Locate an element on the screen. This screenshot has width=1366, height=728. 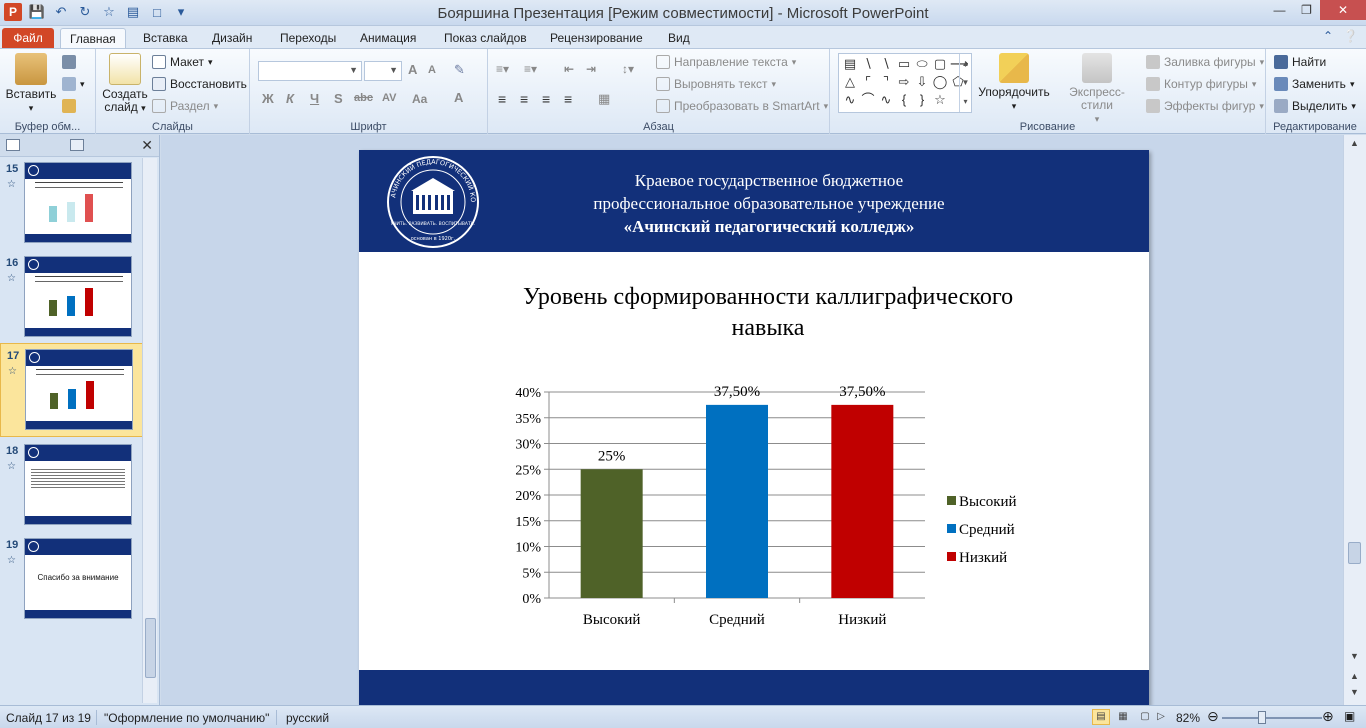
smartart-button: Преобразовать в SmartArt ▾ is located at coordinates (742, 106).